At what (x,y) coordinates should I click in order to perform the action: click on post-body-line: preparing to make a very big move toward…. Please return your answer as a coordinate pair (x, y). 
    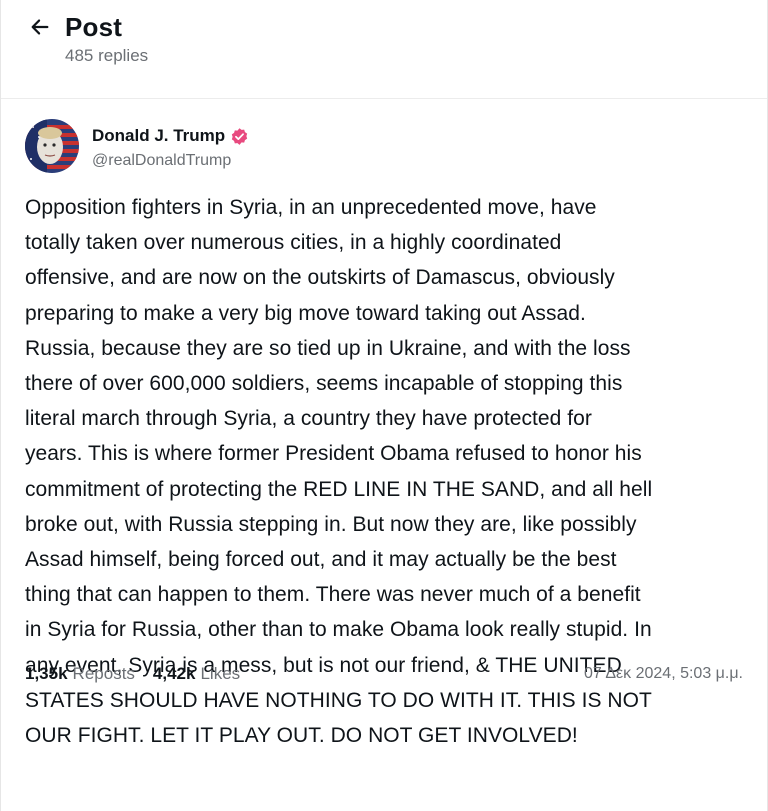
    Looking at the image, I should click on (305, 313).